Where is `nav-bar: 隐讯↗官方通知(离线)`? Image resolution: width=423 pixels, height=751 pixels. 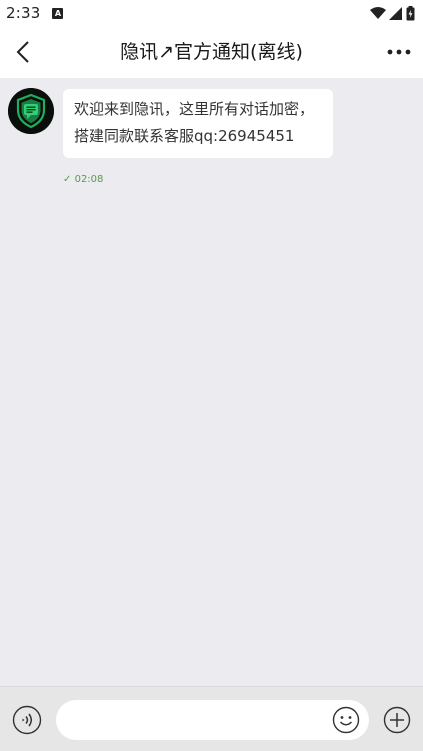 nav-bar: 隐讯↗官方通知(离线) is located at coordinates (211, 52).